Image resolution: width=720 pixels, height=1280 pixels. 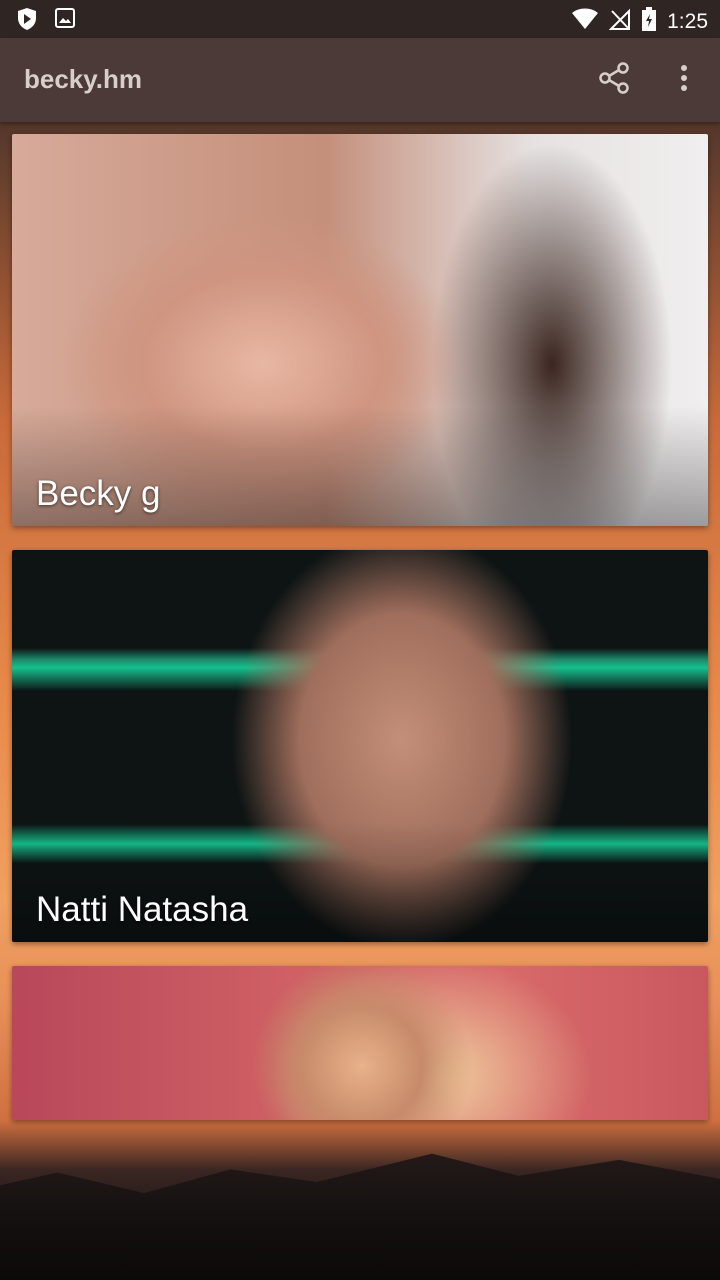 I want to click on app-title: becky.hm, so click(x=83, y=79).